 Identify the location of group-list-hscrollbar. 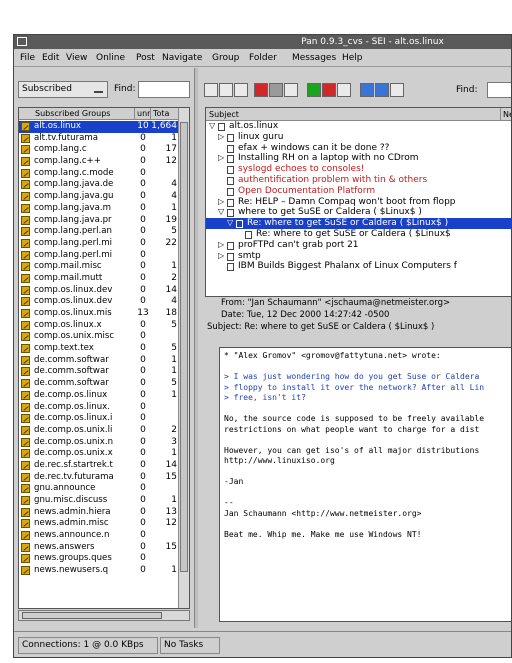
(104, 615).